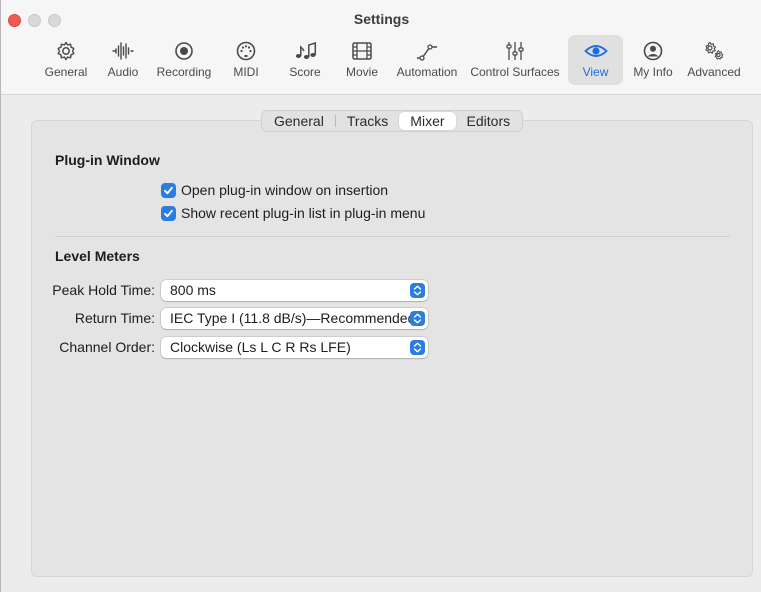 The height and width of the screenshot is (592, 761). Describe the element at coordinates (427, 52) in the screenshot. I see `automation-curve-icon` at that location.